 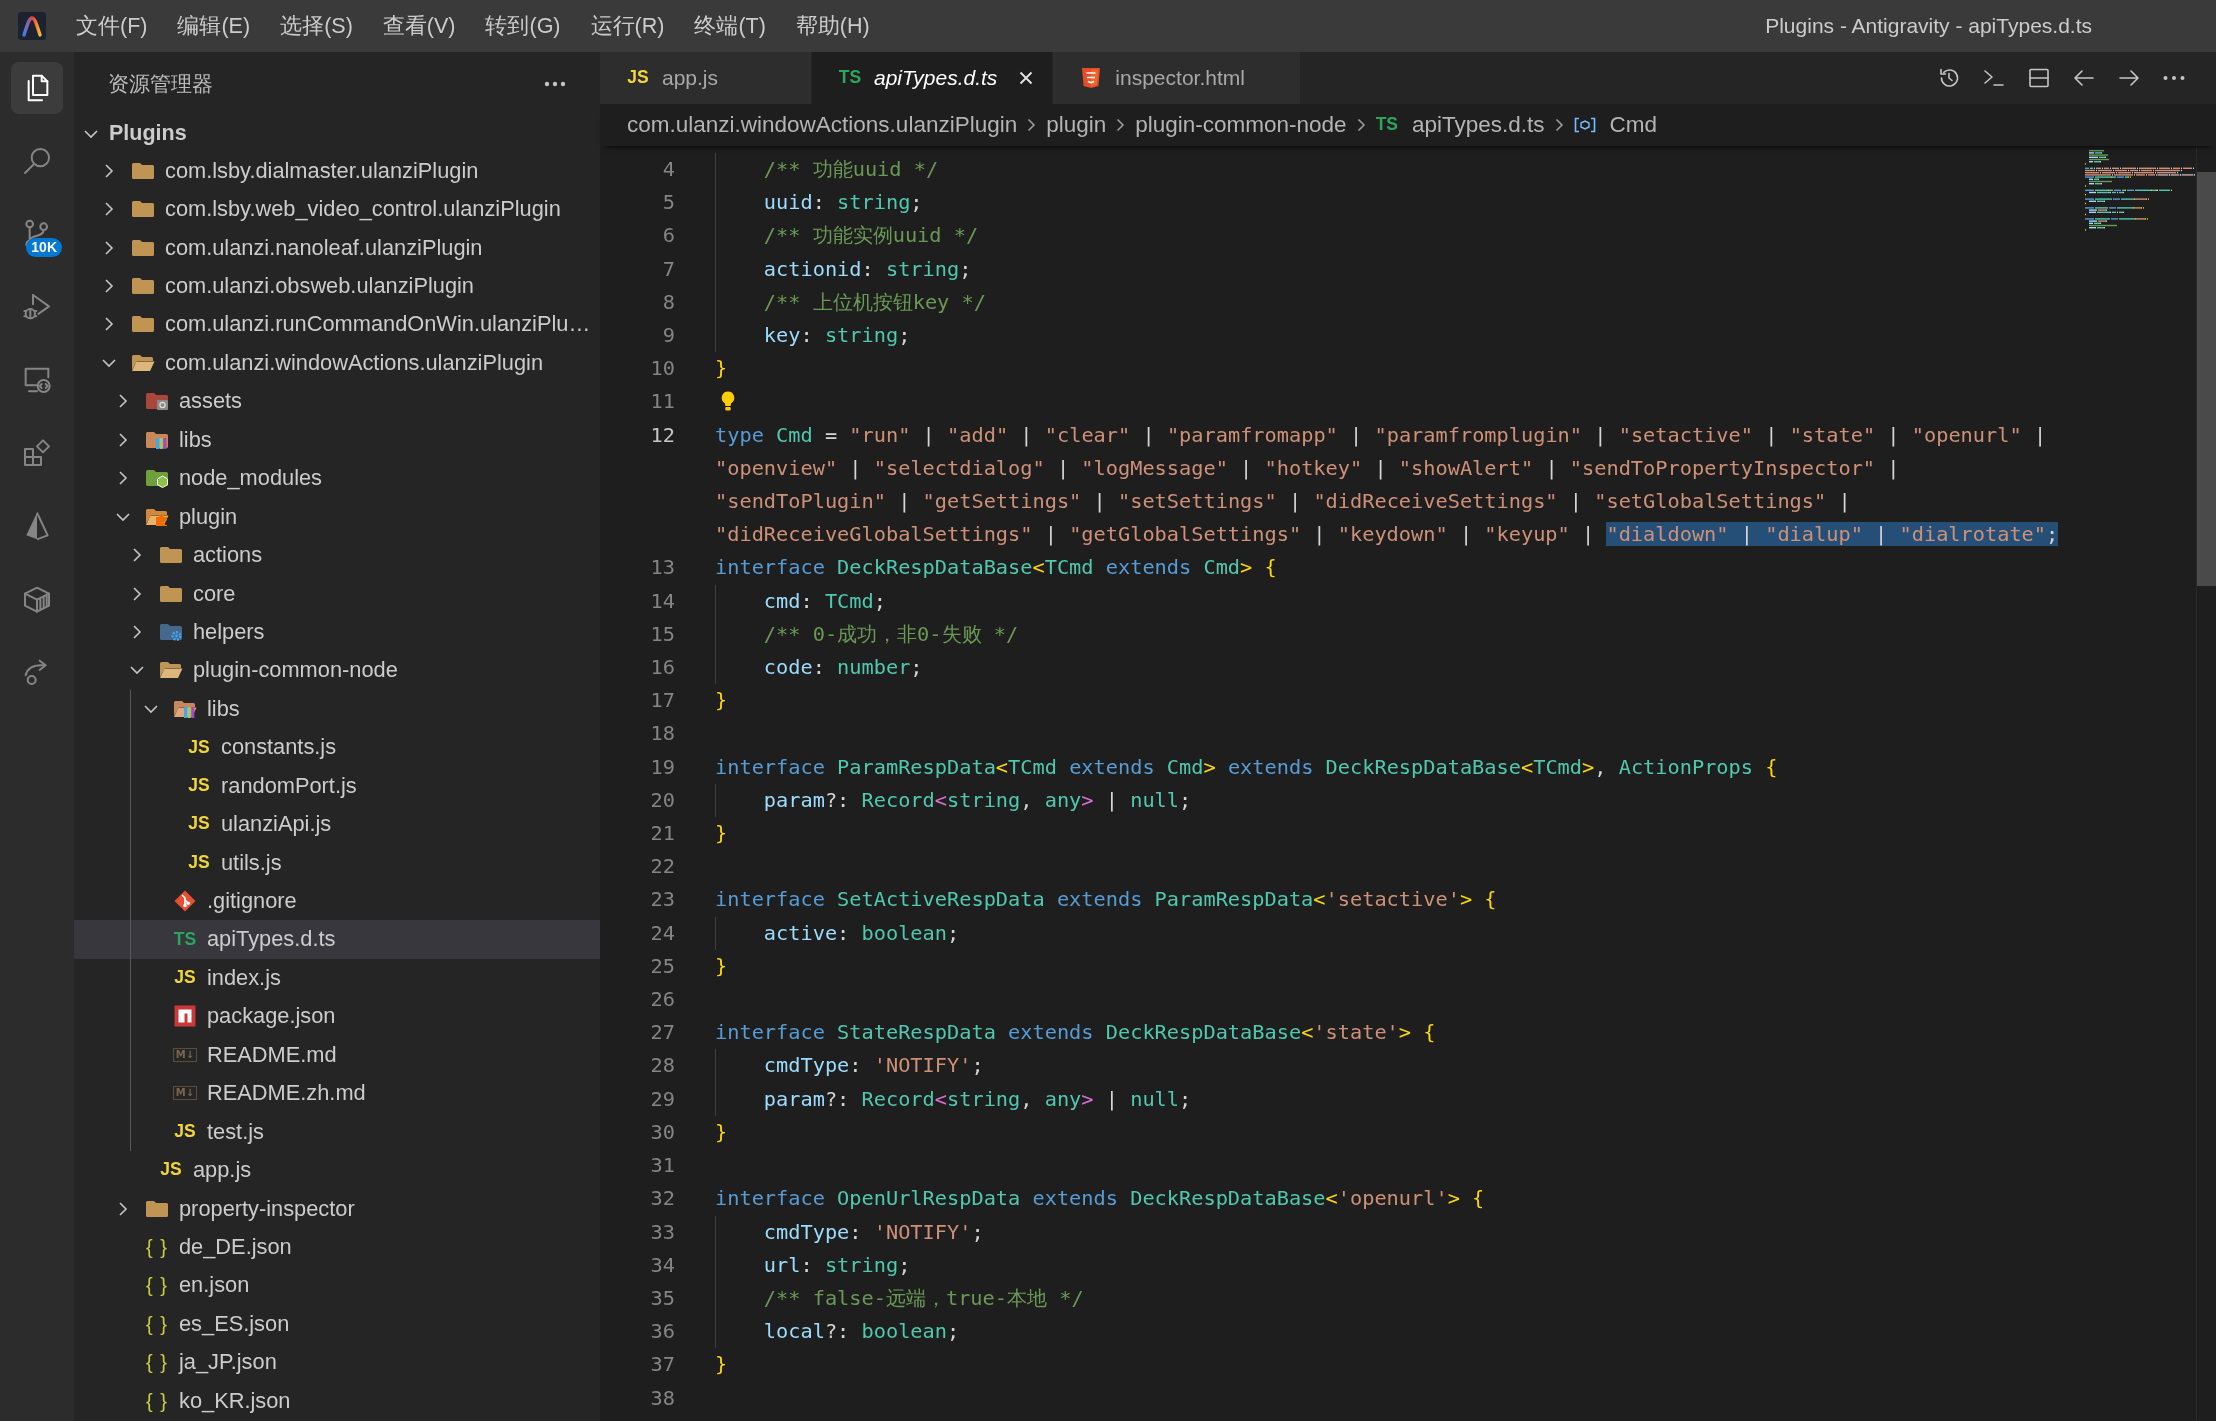 I want to click on section-header: Plugins, so click(x=337, y=134).